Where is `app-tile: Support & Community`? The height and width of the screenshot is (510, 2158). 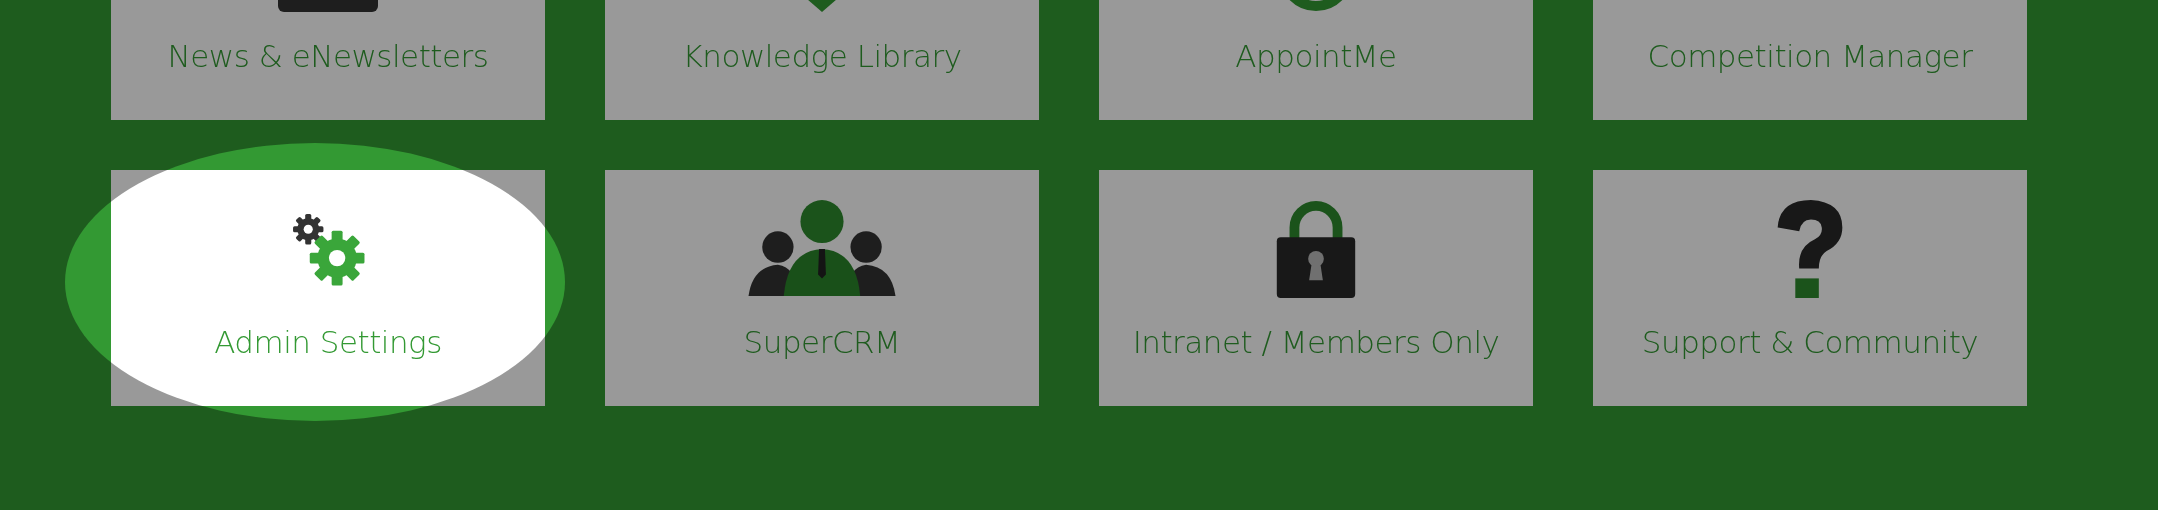
app-tile: Support & Community is located at coordinates (1810, 288).